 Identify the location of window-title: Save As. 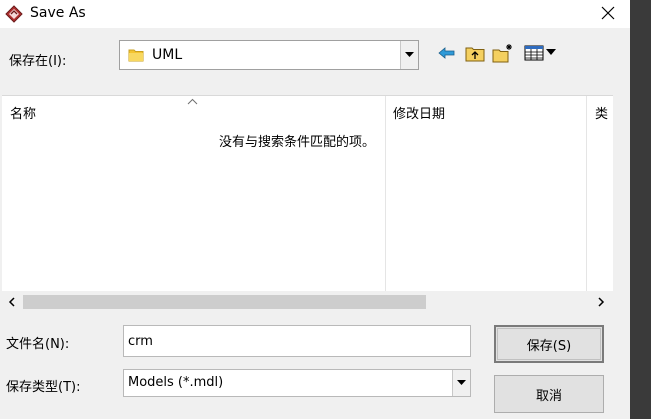
(58, 13).